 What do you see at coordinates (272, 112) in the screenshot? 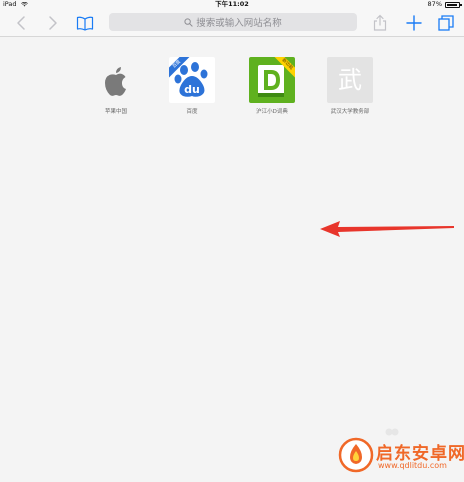
I see `favorite-label: 沪江小D词典` at bounding box center [272, 112].